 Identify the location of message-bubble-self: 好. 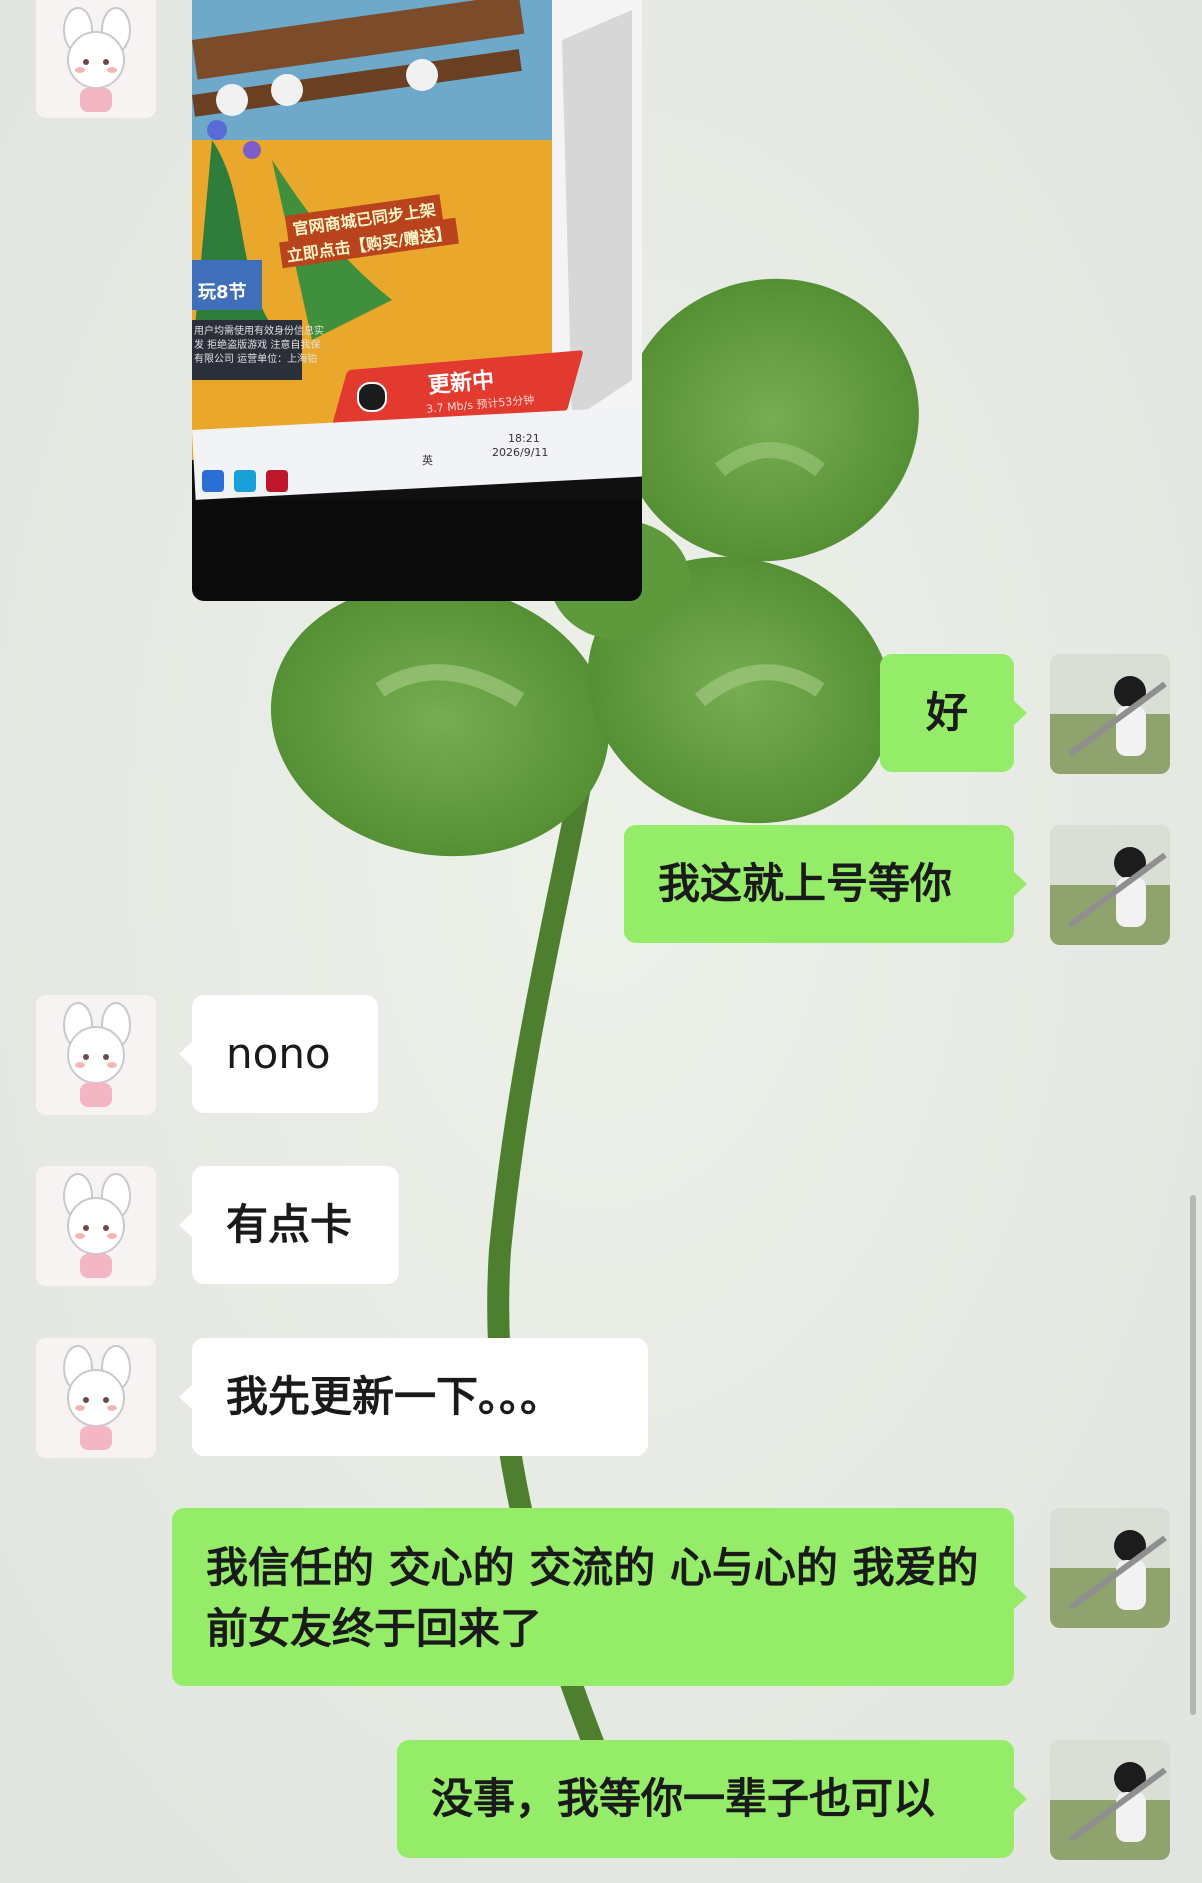
(953, 713).